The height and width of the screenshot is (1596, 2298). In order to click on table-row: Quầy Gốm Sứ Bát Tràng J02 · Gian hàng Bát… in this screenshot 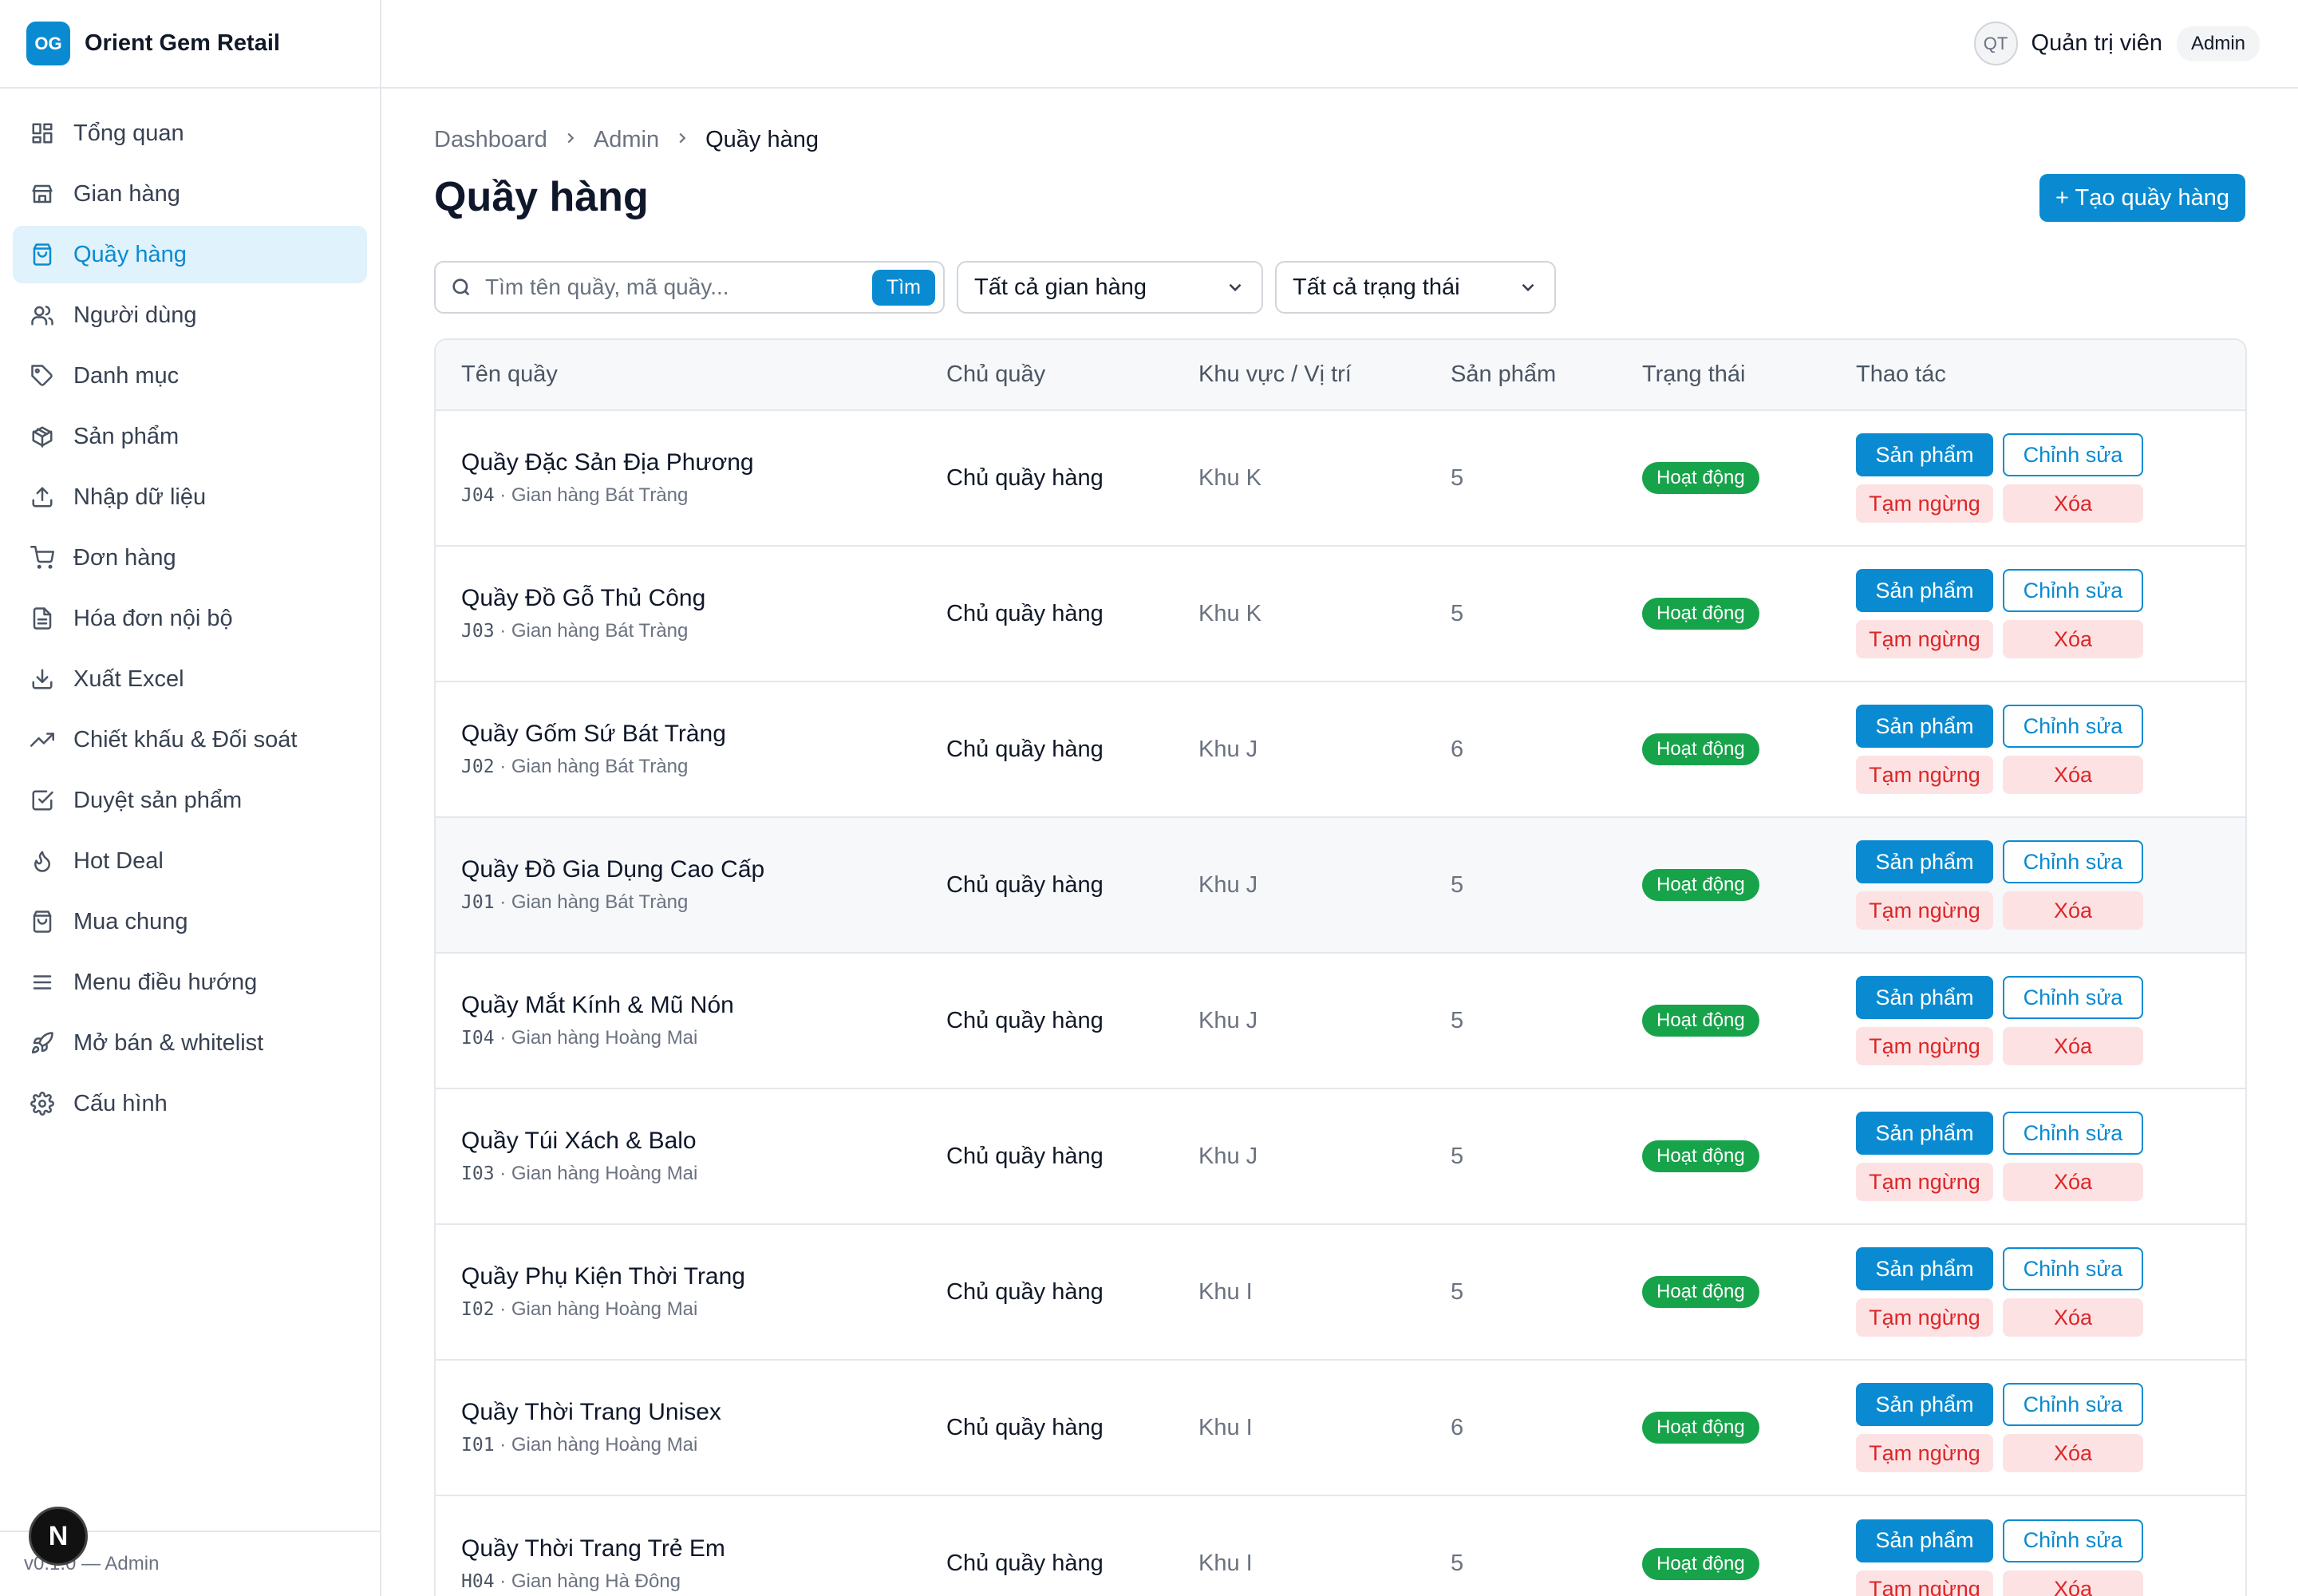, I will do `click(1340, 749)`.